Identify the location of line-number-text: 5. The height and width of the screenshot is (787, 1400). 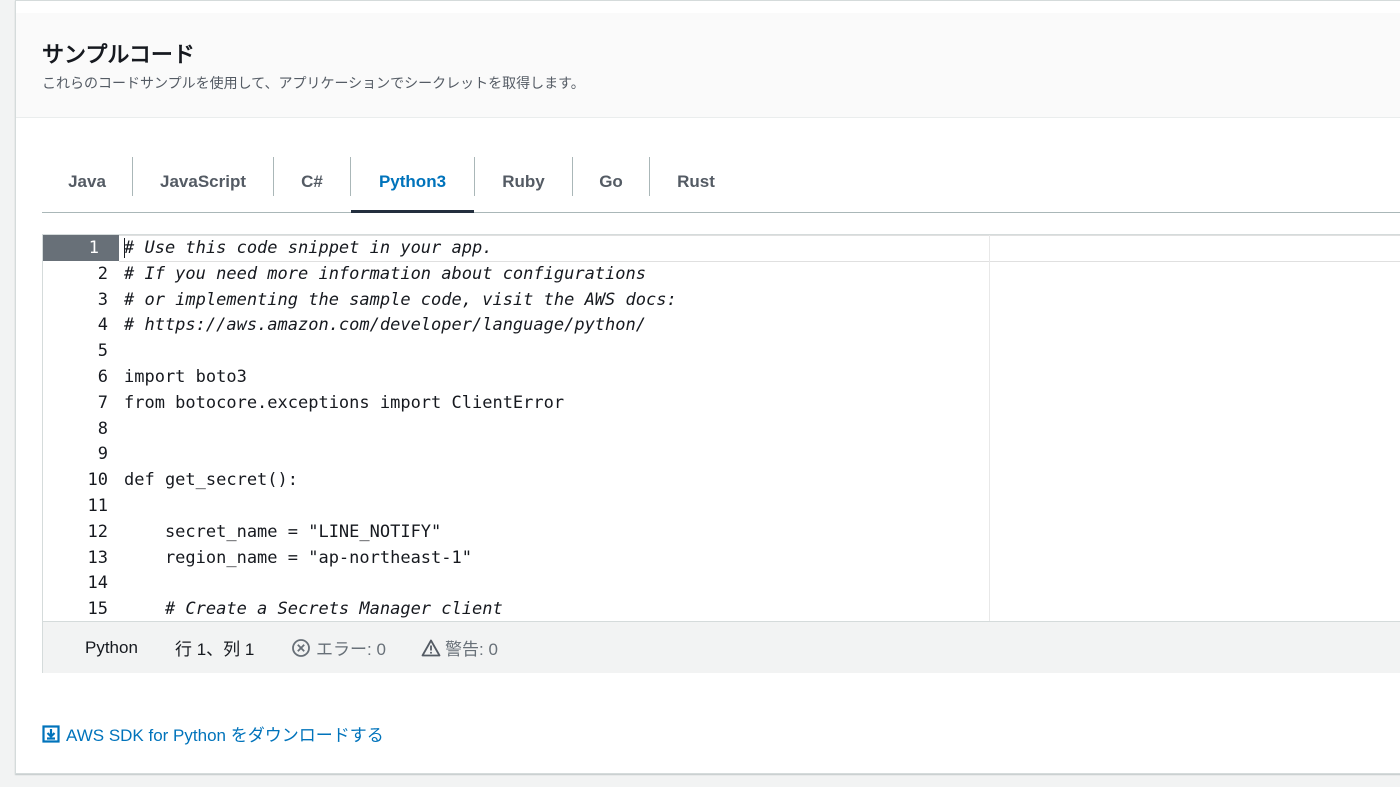
(102, 351).